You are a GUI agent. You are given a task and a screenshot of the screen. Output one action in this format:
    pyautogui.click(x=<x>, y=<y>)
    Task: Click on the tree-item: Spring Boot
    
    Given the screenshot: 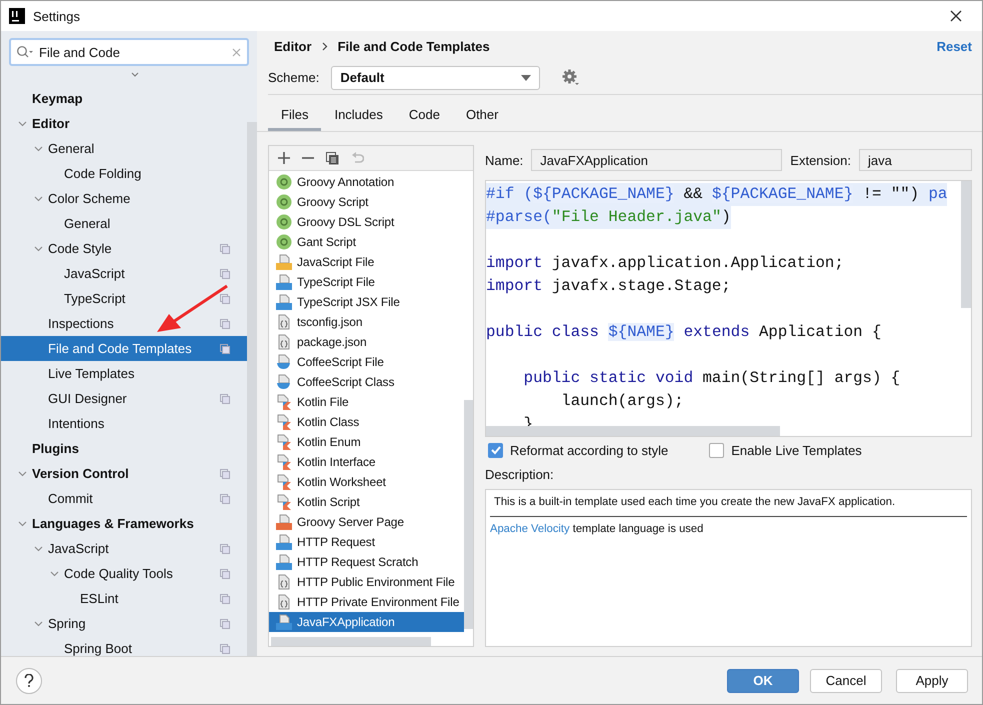 What is the action you would take?
    pyautogui.click(x=124, y=648)
    